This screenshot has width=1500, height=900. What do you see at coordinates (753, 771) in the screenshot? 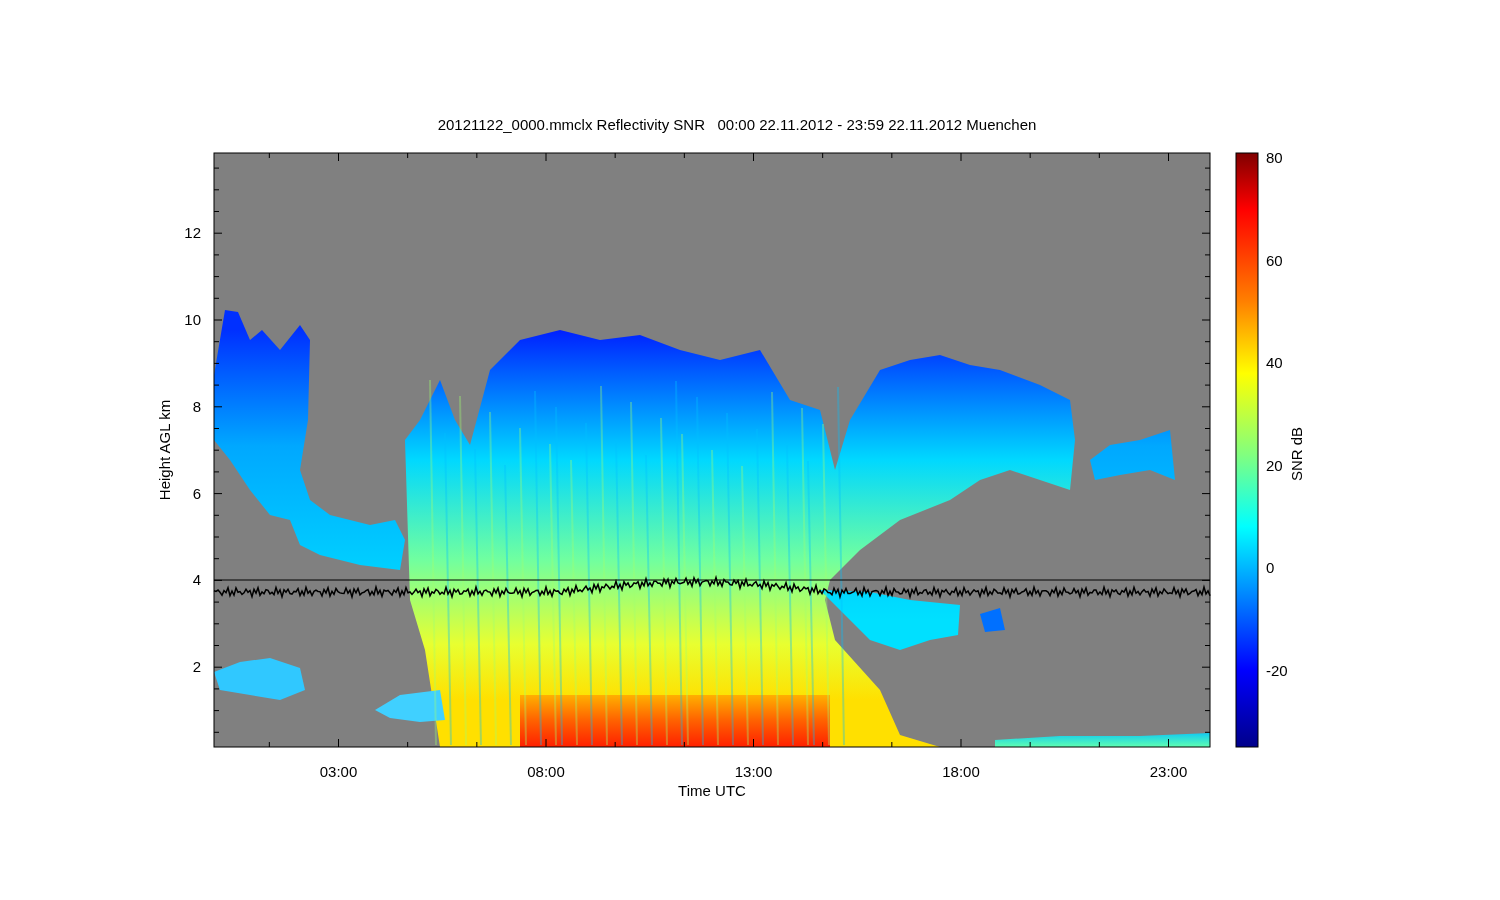
I see `x-tick-label: 13:00` at bounding box center [753, 771].